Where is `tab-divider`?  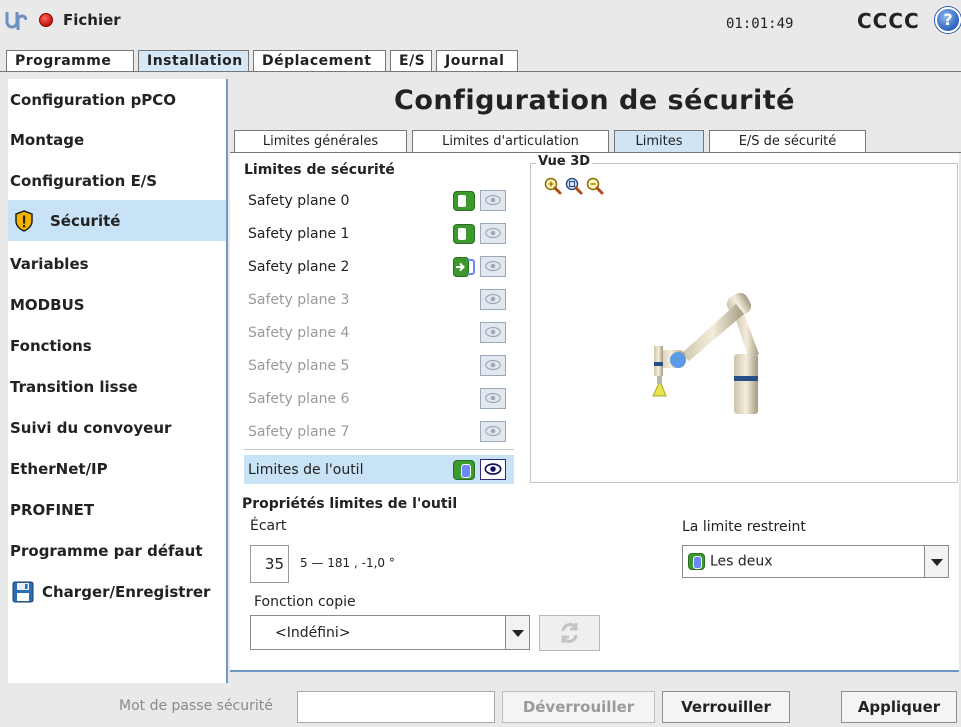 tab-divider is located at coordinates (480, 71).